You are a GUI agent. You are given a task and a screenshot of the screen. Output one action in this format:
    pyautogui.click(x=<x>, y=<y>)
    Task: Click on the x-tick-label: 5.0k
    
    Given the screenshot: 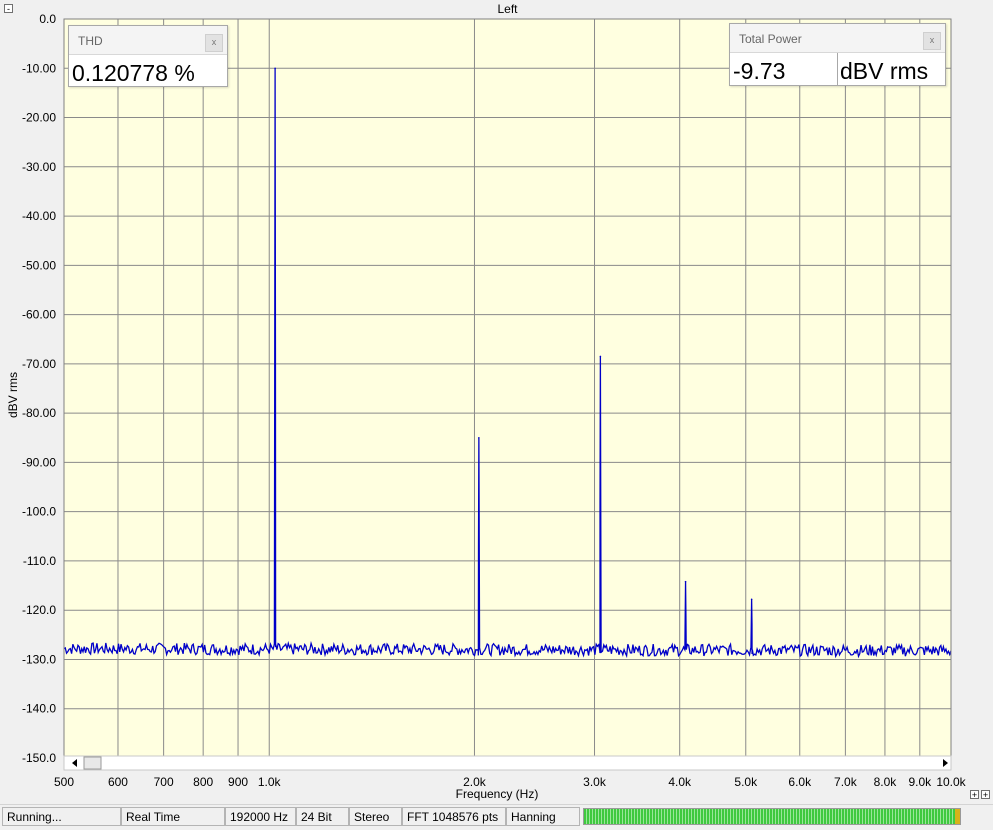 What is the action you would take?
    pyautogui.click(x=746, y=782)
    